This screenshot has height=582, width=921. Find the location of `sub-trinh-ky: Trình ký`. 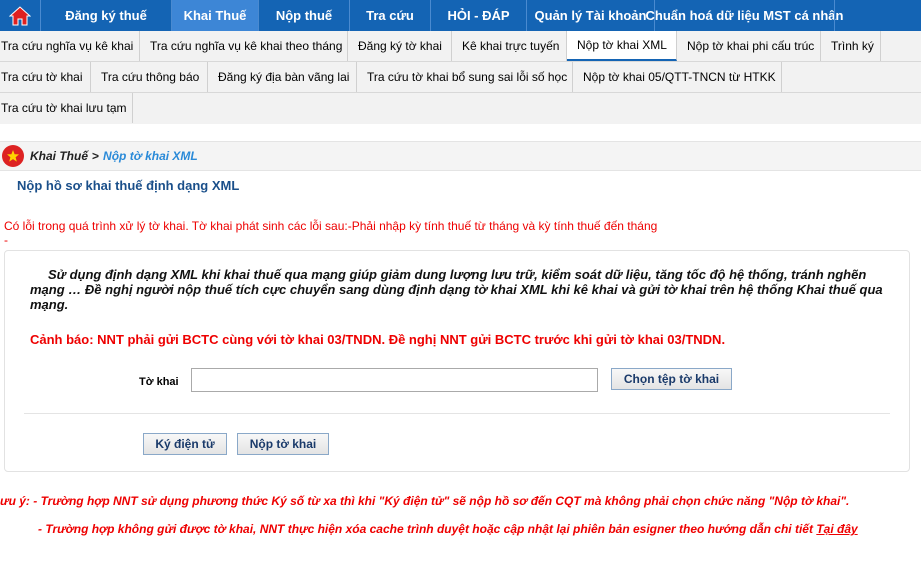

sub-trinh-ky: Trình ký is located at coordinates (851, 46).